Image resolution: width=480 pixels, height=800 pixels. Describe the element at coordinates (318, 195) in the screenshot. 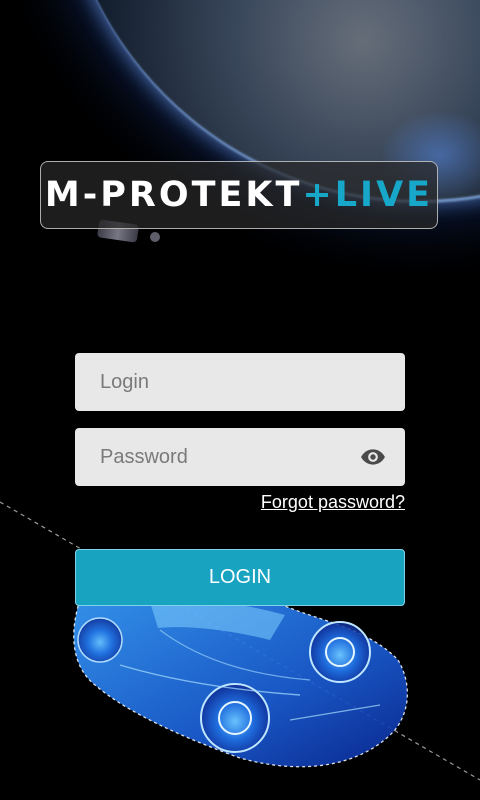

I see `logo-plus: +` at that location.